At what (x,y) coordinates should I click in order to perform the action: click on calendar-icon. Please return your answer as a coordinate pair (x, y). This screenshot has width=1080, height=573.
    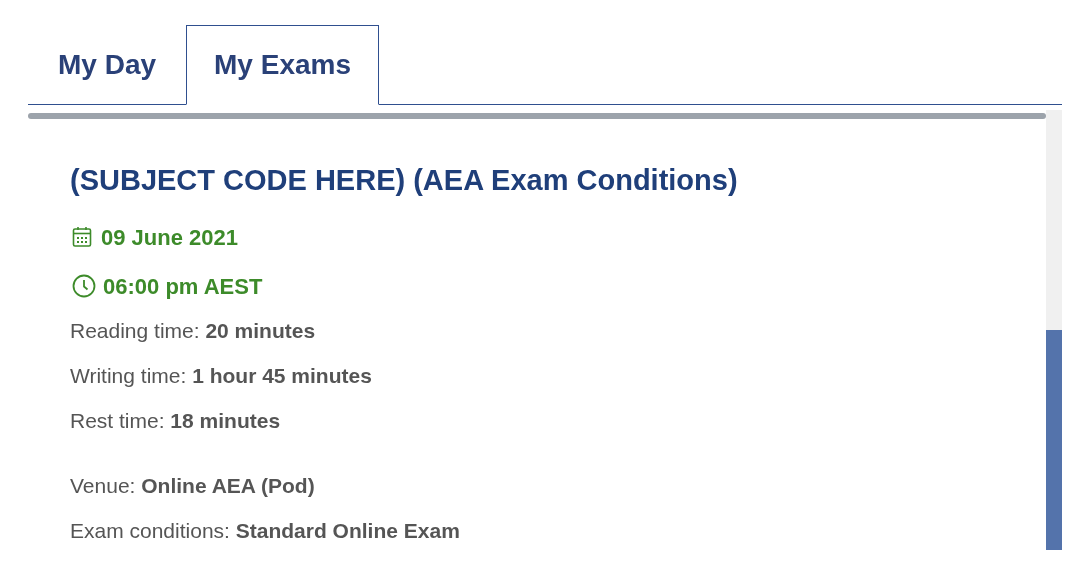
    Looking at the image, I should click on (82, 237).